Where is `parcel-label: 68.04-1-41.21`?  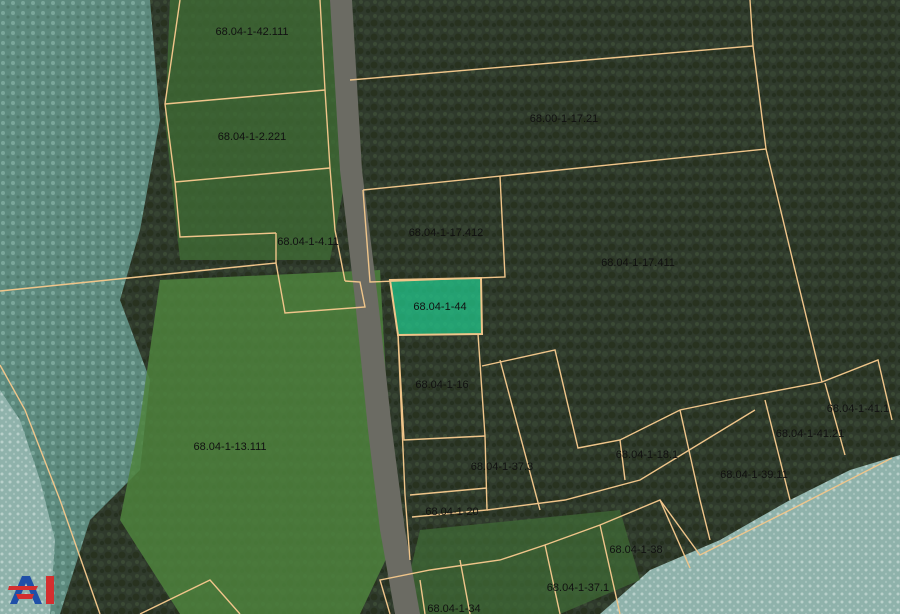
parcel-label: 68.04-1-41.21 is located at coordinates (810, 434).